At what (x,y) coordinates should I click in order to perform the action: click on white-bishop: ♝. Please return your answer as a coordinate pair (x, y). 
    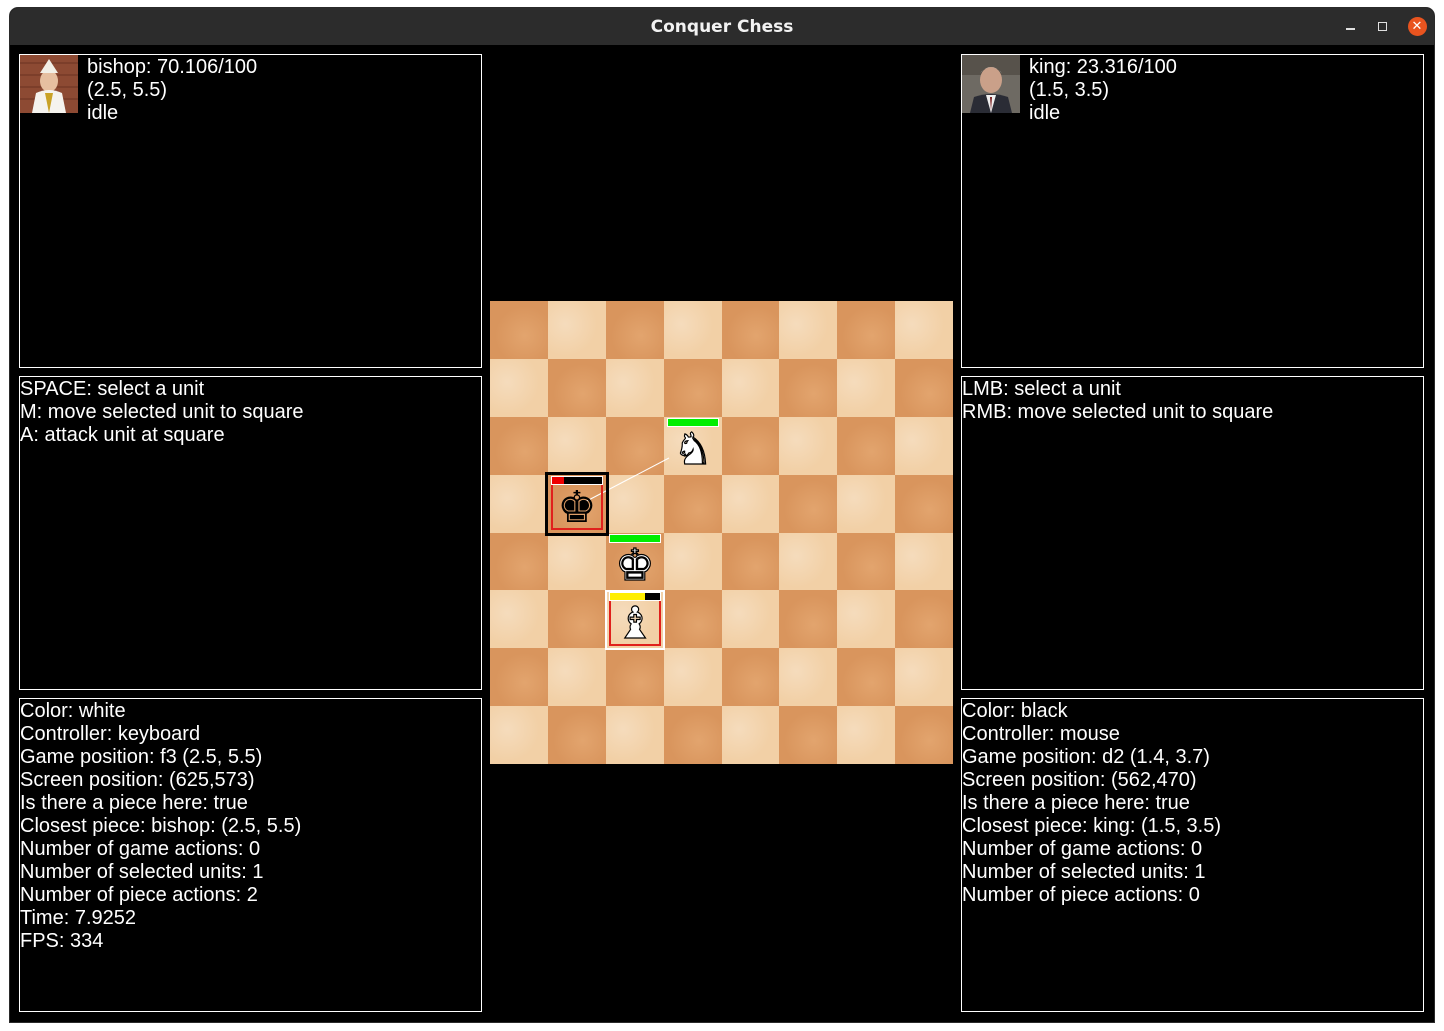
    Looking at the image, I should click on (635, 620).